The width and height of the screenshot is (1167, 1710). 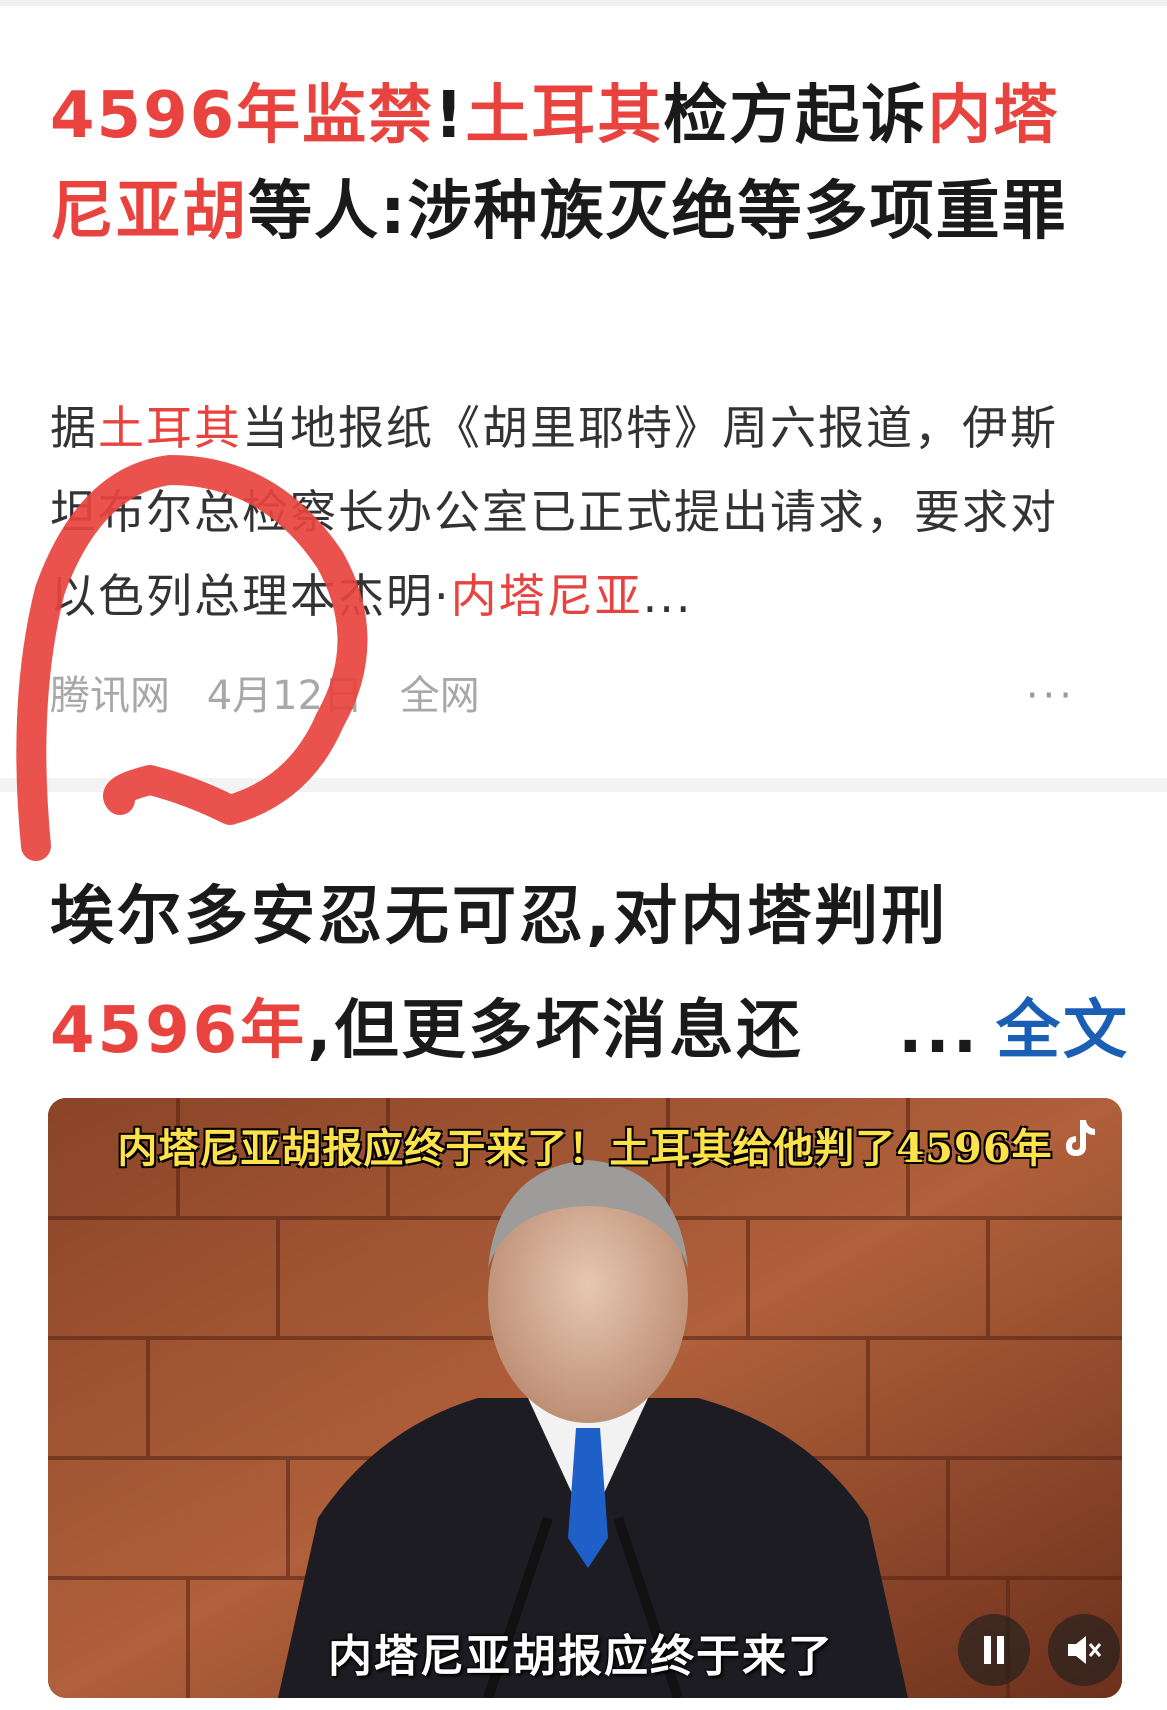 I want to click on more-icon: ···, so click(x=1051, y=696).